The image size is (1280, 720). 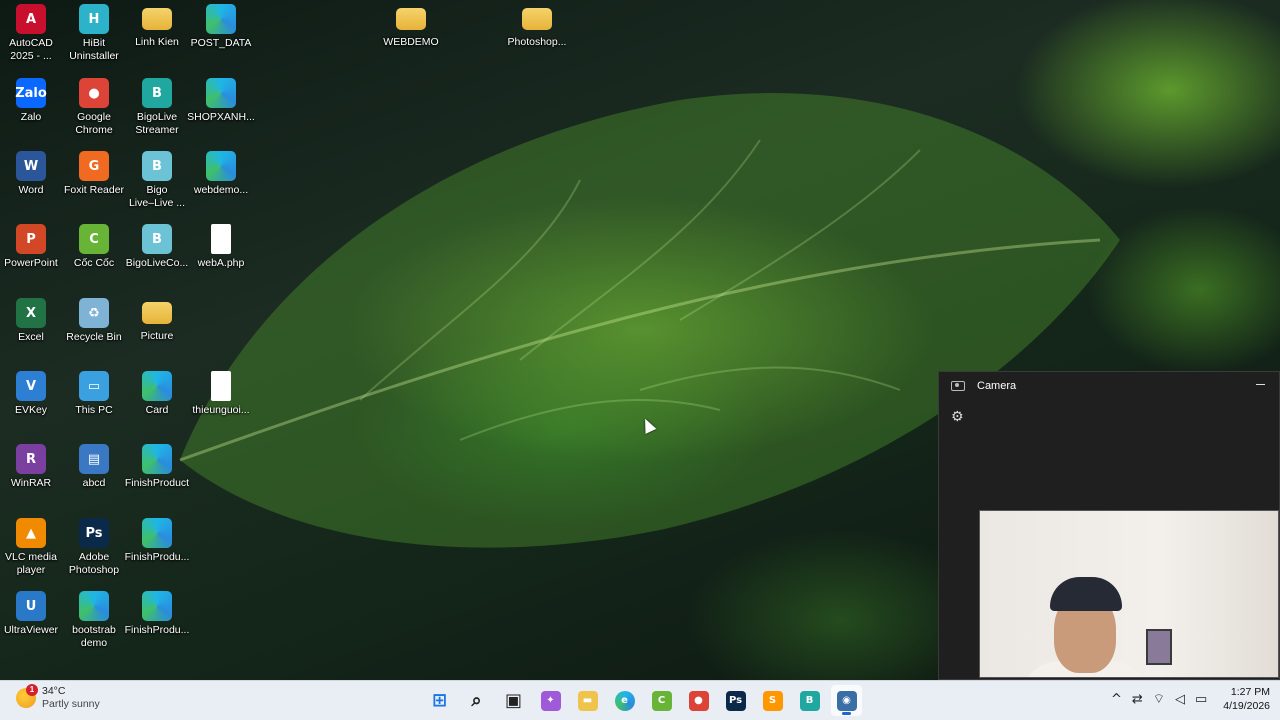 What do you see at coordinates (31, 117) in the screenshot?
I see `desktop-icon-label: Zalo` at bounding box center [31, 117].